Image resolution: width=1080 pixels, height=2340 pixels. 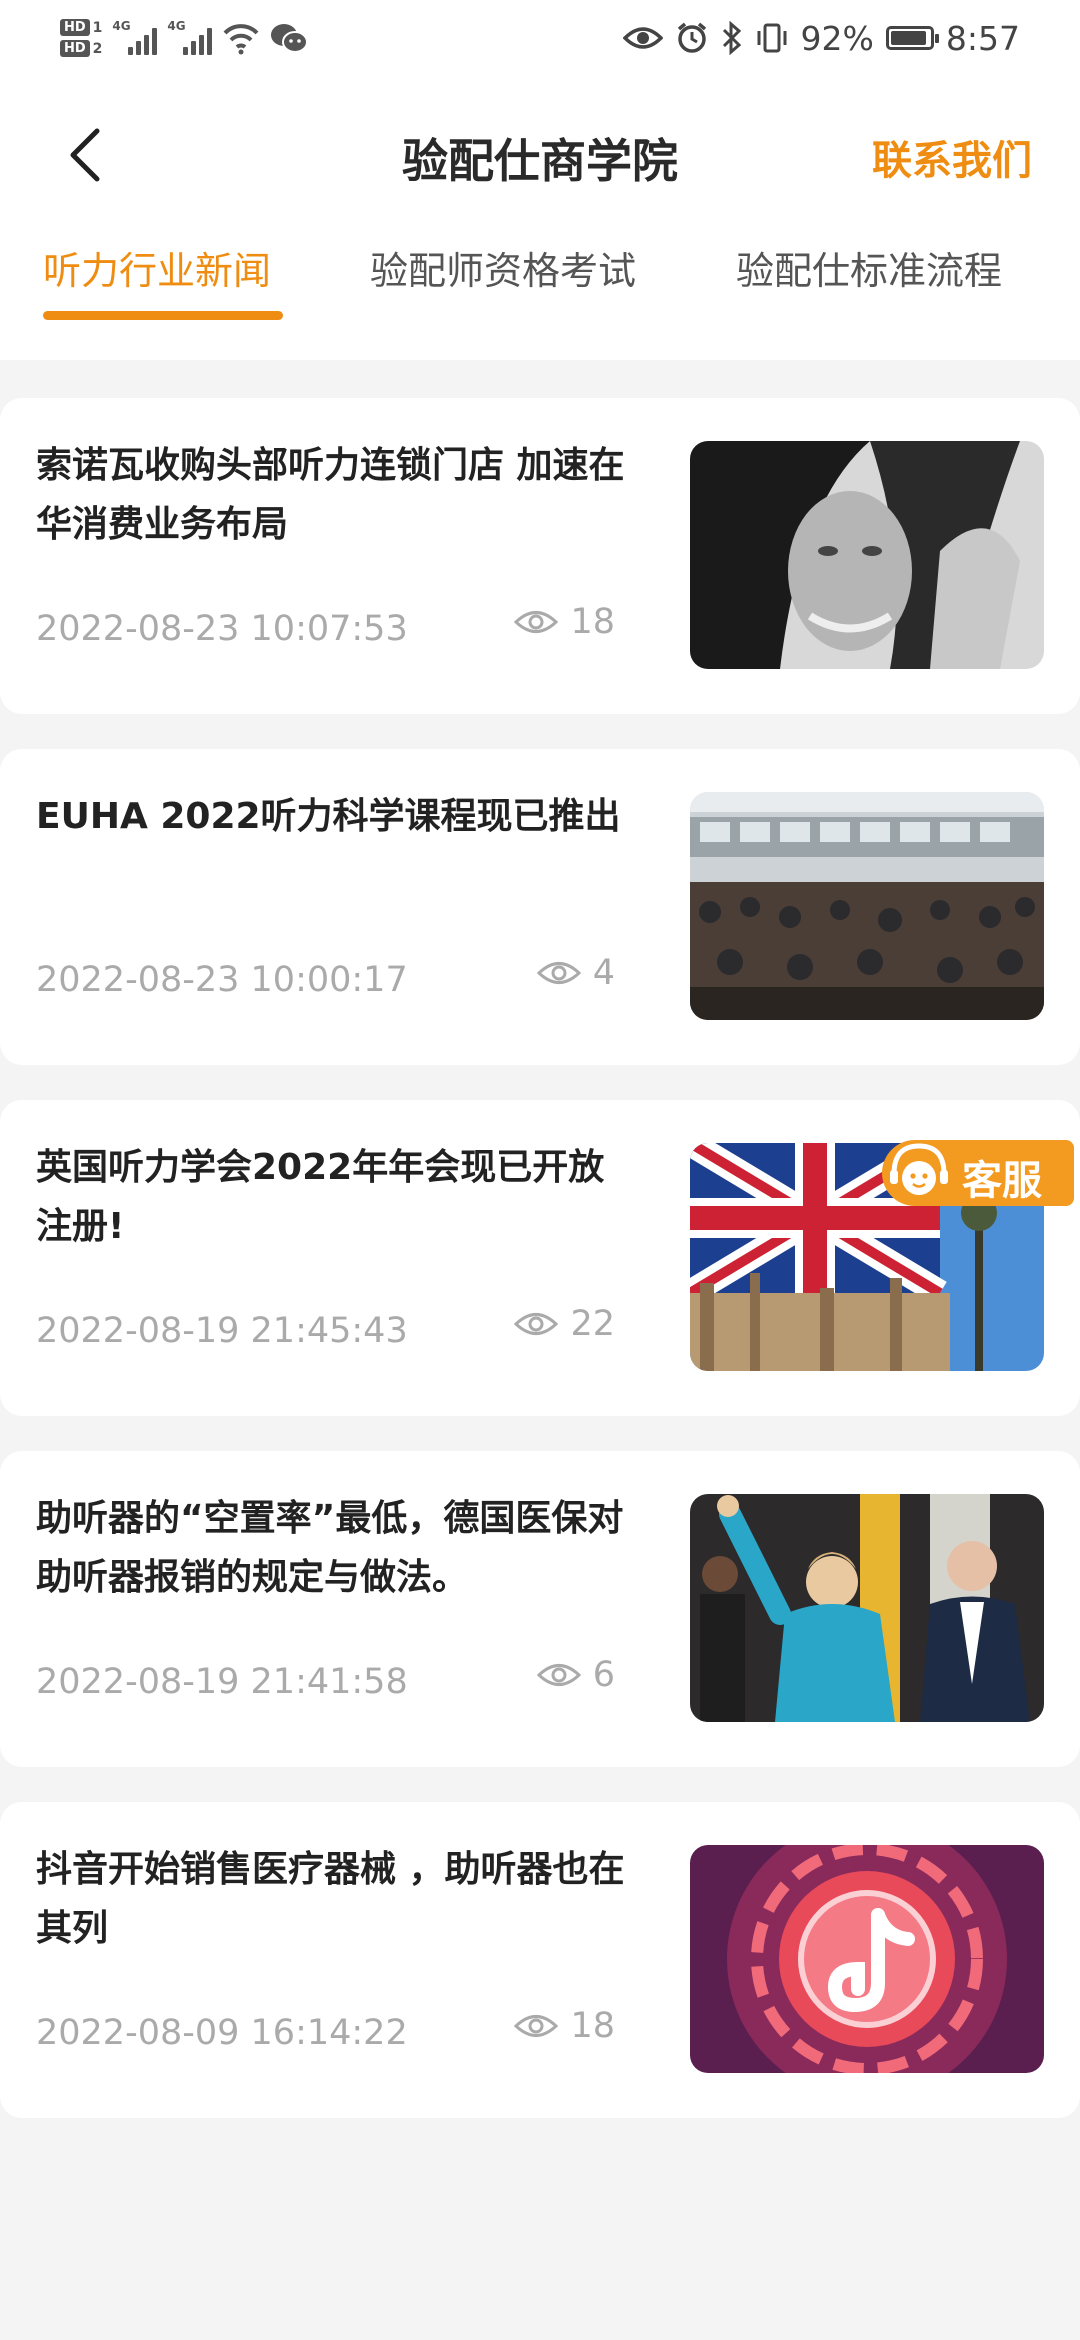 What do you see at coordinates (81, 27) in the screenshot?
I see `sim1-indicator: HD 1` at bounding box center [81, 27].